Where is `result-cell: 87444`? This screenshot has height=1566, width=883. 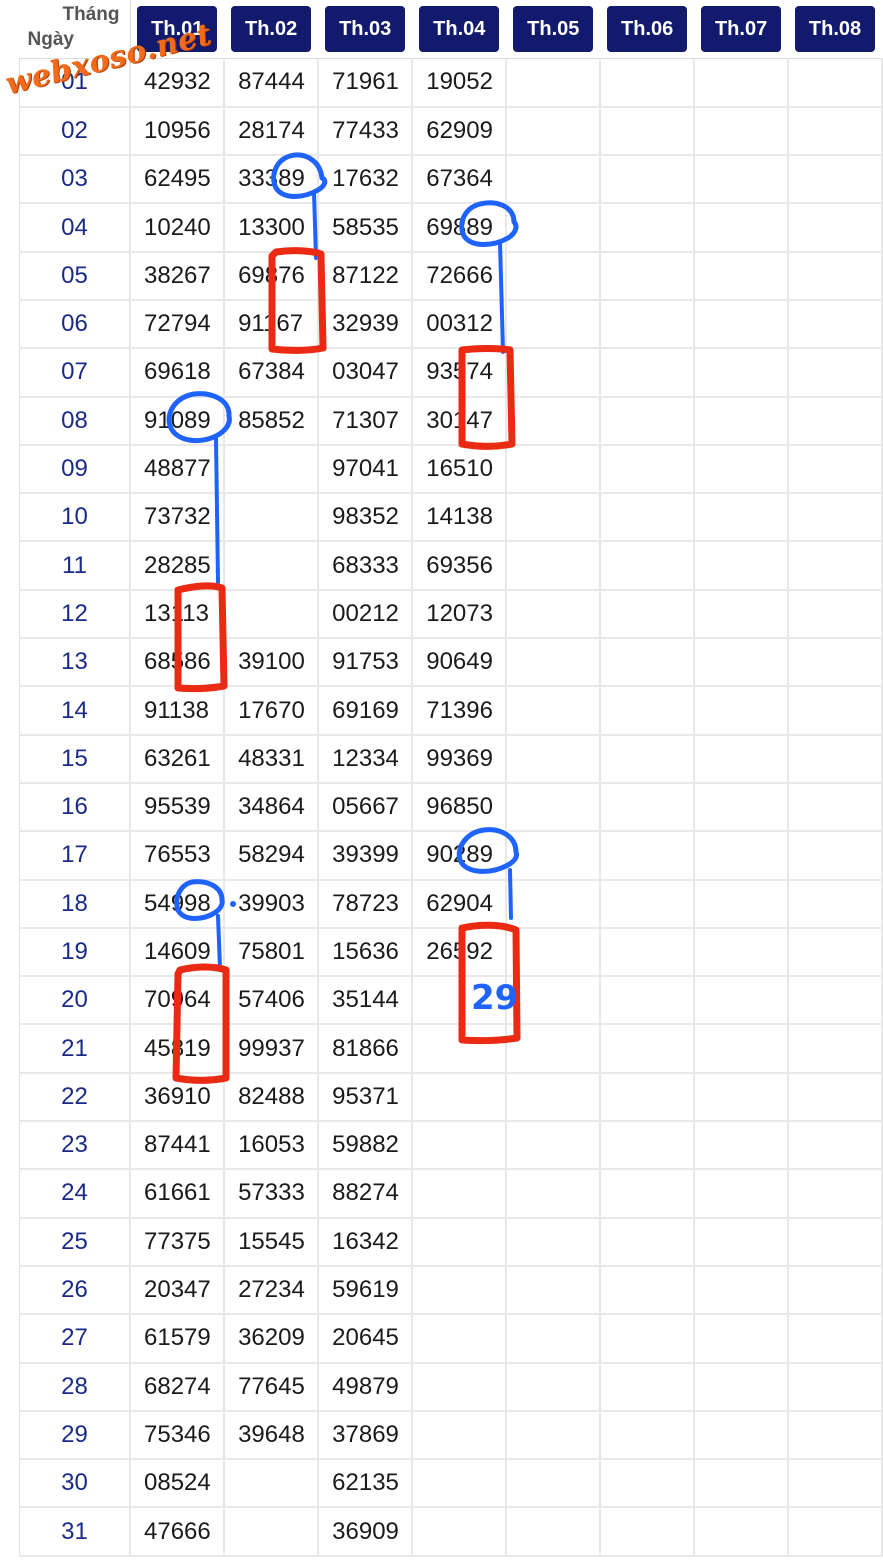
result-cell: 87444 is located at coordinates (272, 83).